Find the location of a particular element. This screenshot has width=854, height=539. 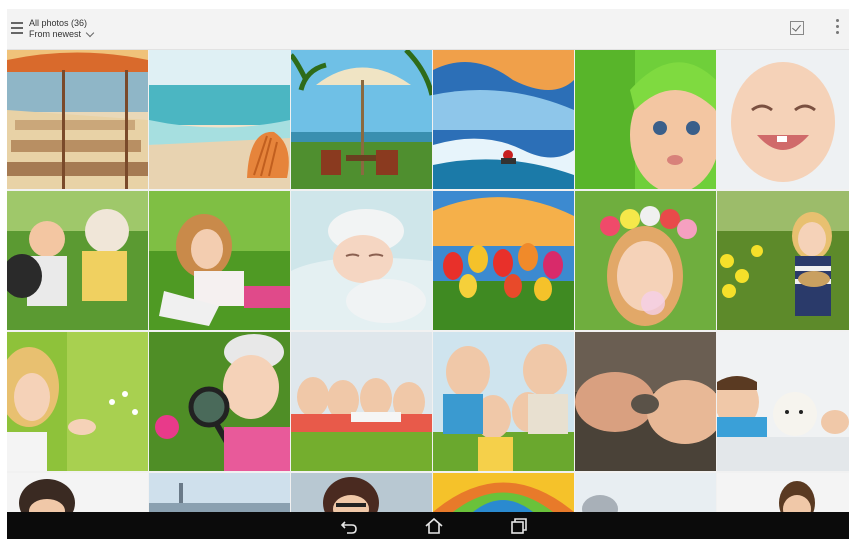

photo-resort-umbrella is located at coordinates (361, 119).